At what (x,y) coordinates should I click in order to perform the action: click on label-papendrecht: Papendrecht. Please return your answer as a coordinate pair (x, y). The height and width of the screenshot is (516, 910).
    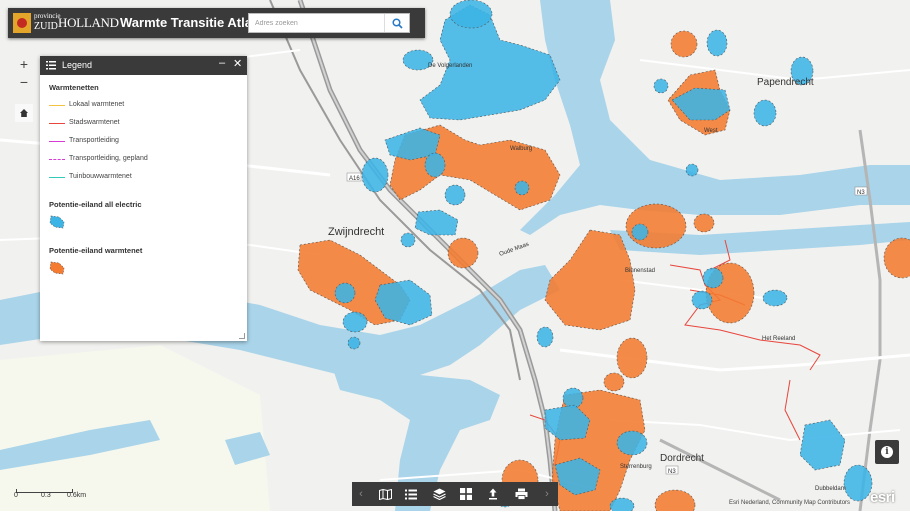
    Looking at the image, I should click on (785, 82).